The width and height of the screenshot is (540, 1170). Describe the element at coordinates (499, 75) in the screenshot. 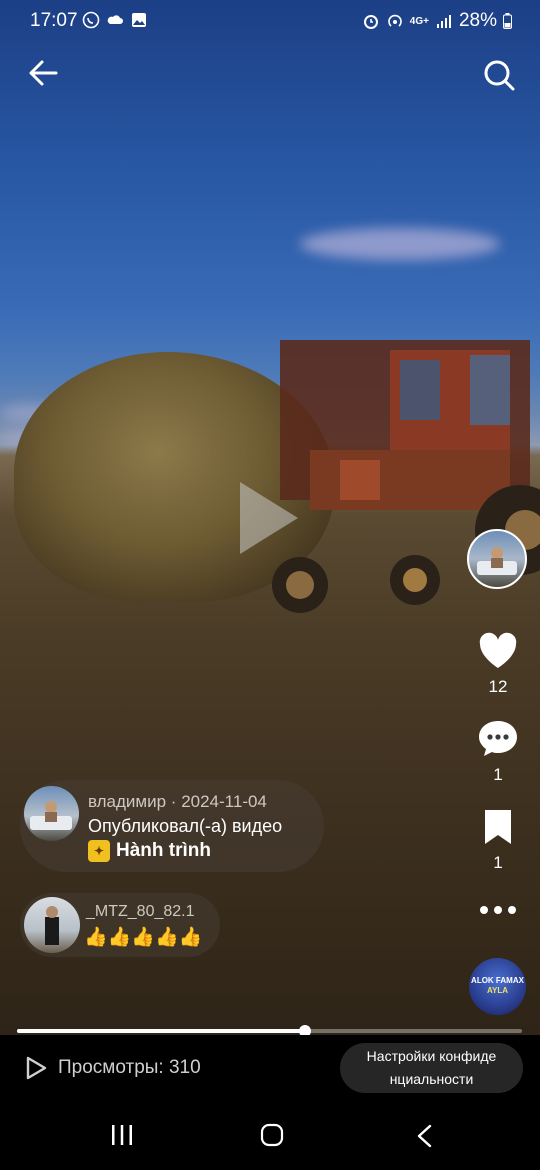

I see `search-icon` at that location.